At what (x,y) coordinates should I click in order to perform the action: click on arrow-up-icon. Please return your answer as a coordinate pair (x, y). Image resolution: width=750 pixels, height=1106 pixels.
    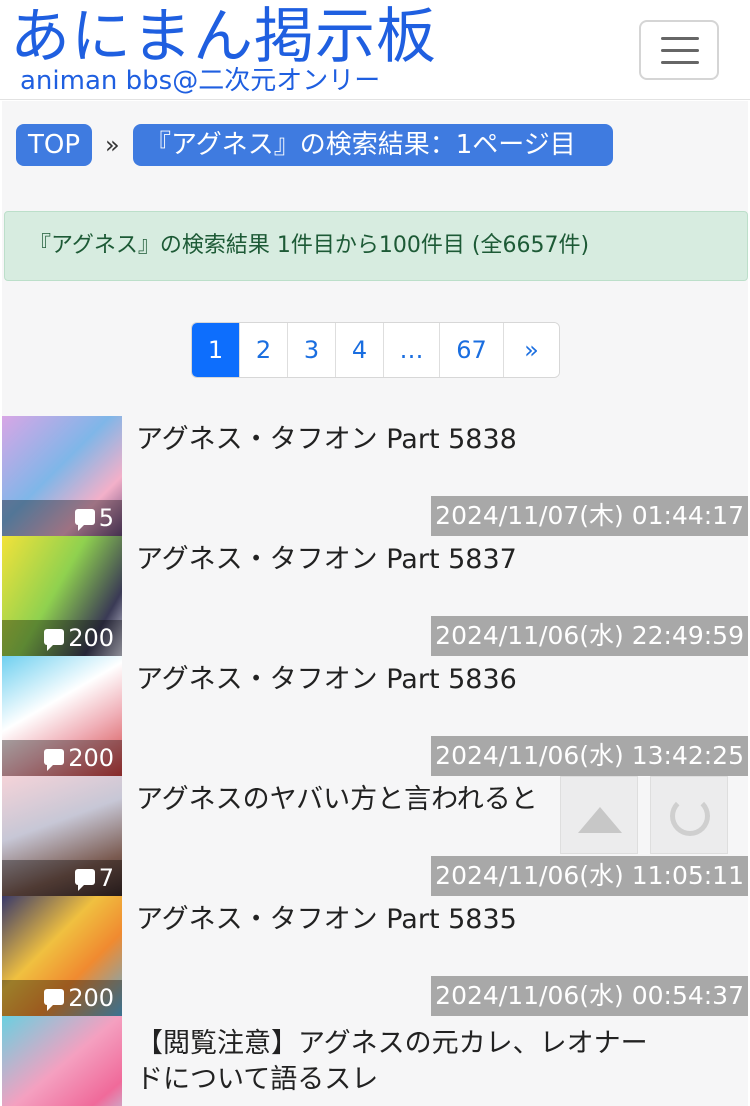
    Looking at the image, I should click on (600, 820).